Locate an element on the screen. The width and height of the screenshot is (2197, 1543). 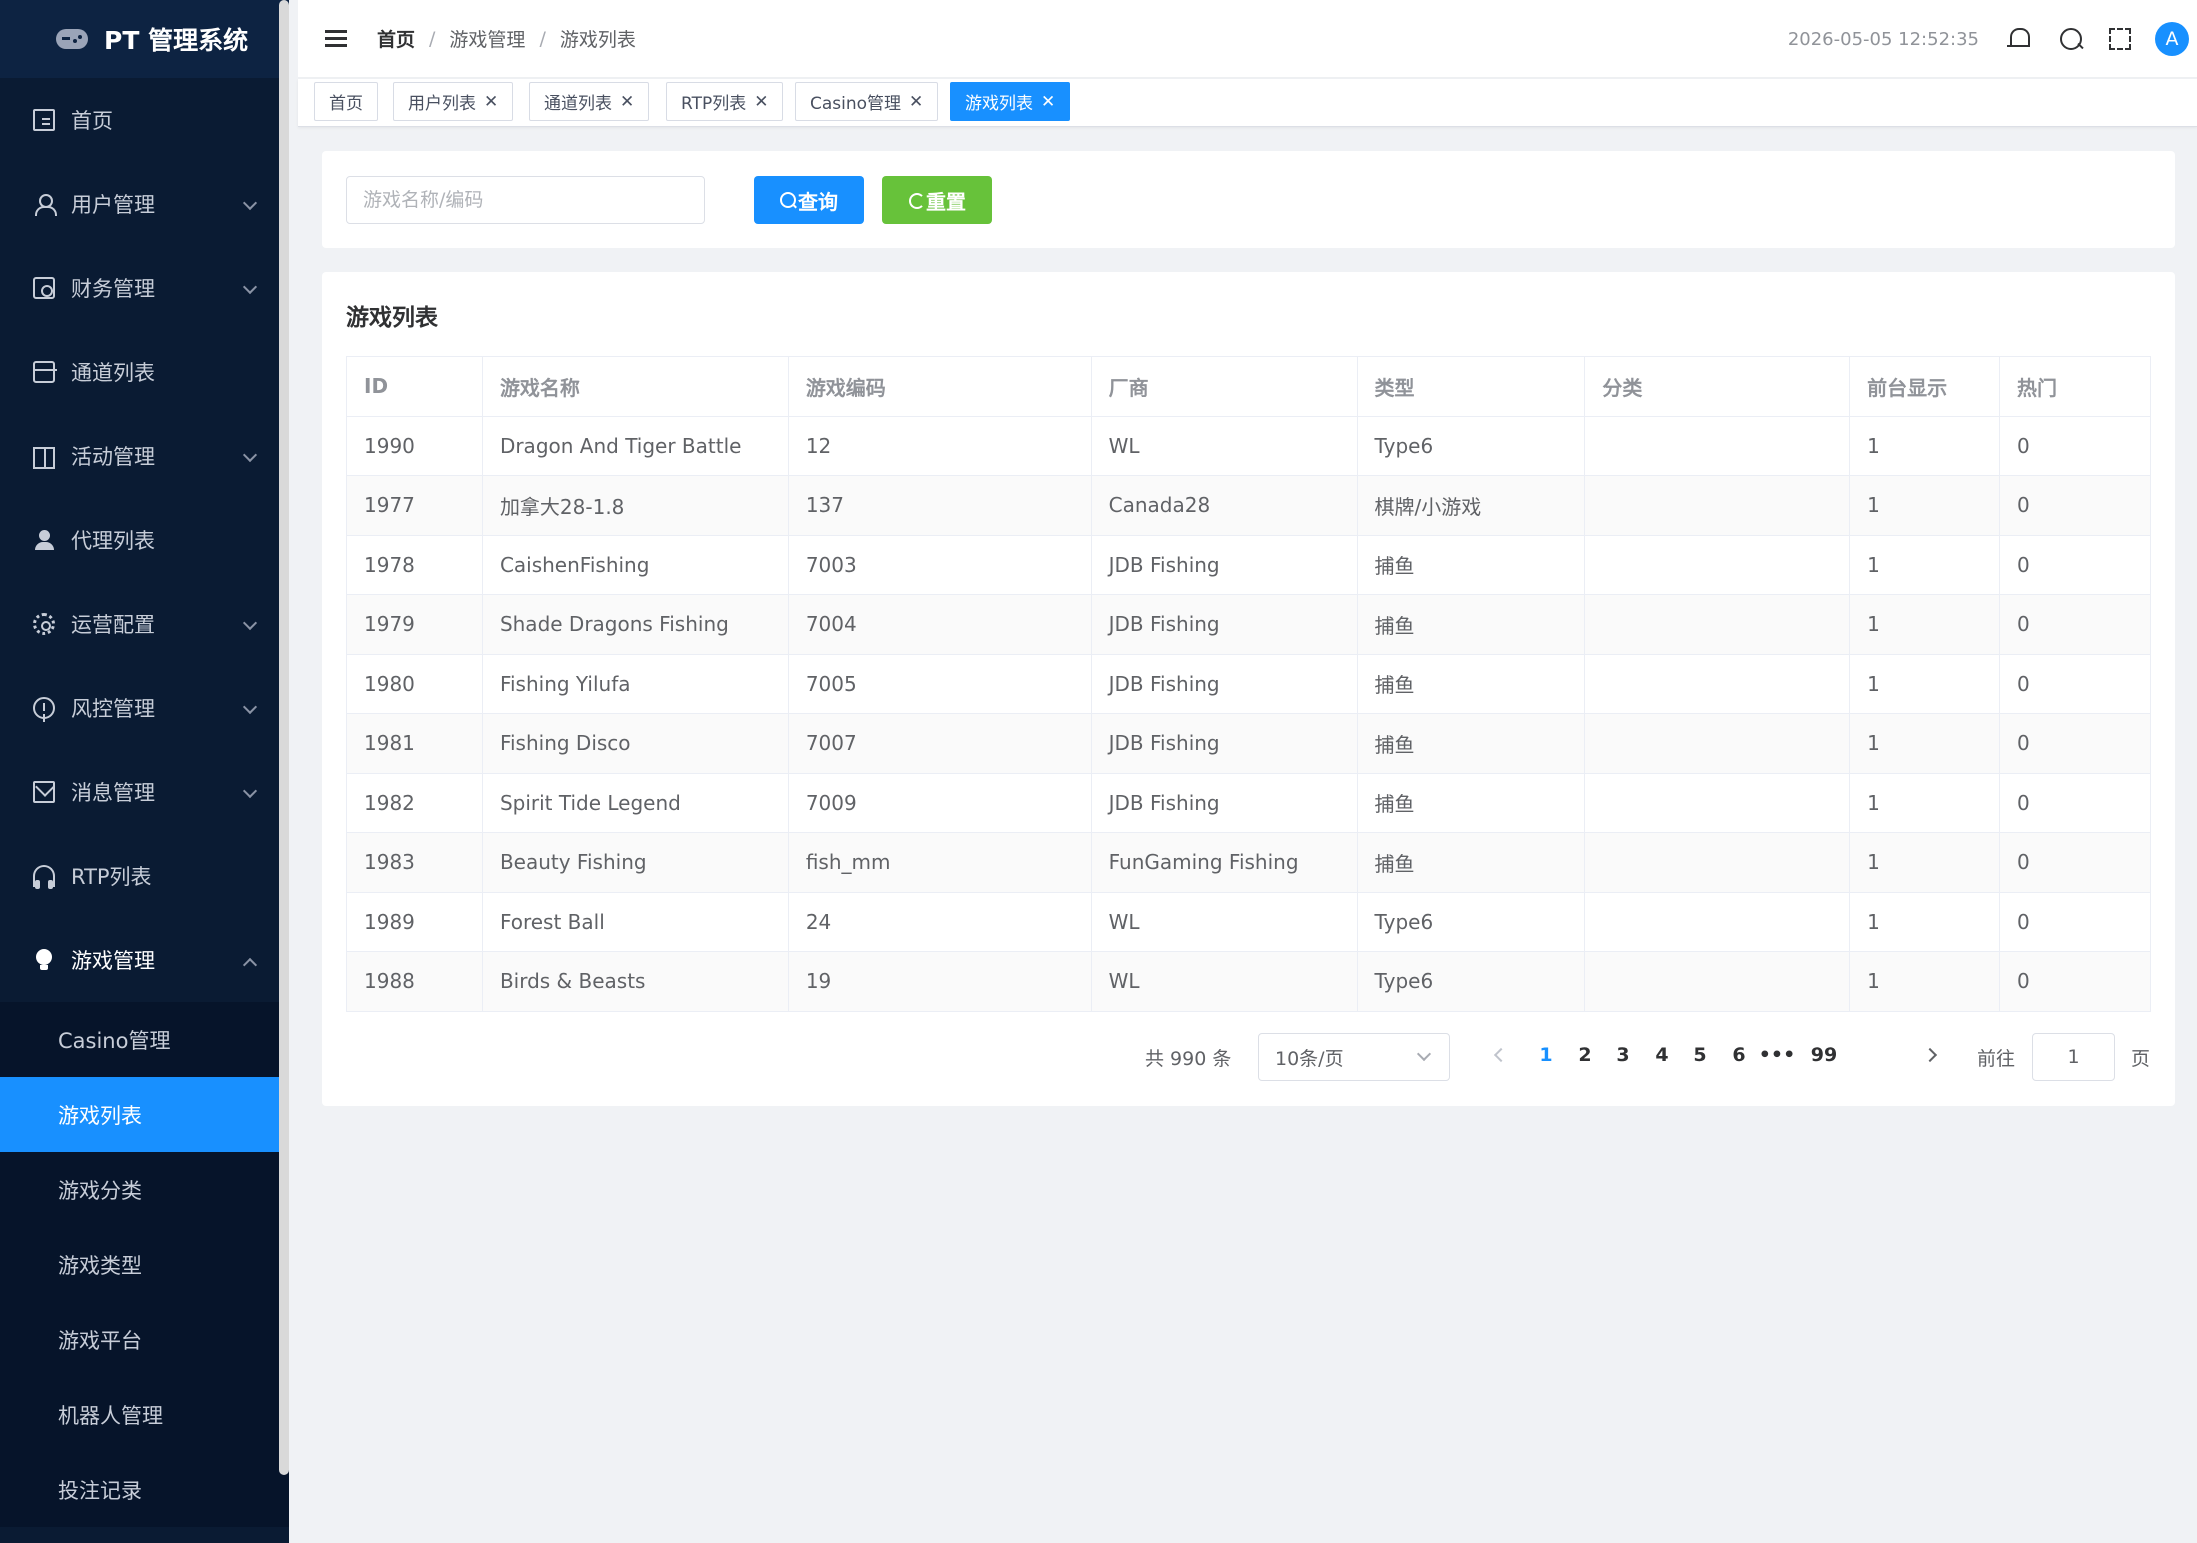
table-cell: 1980 is located at coordinates (414, 683).